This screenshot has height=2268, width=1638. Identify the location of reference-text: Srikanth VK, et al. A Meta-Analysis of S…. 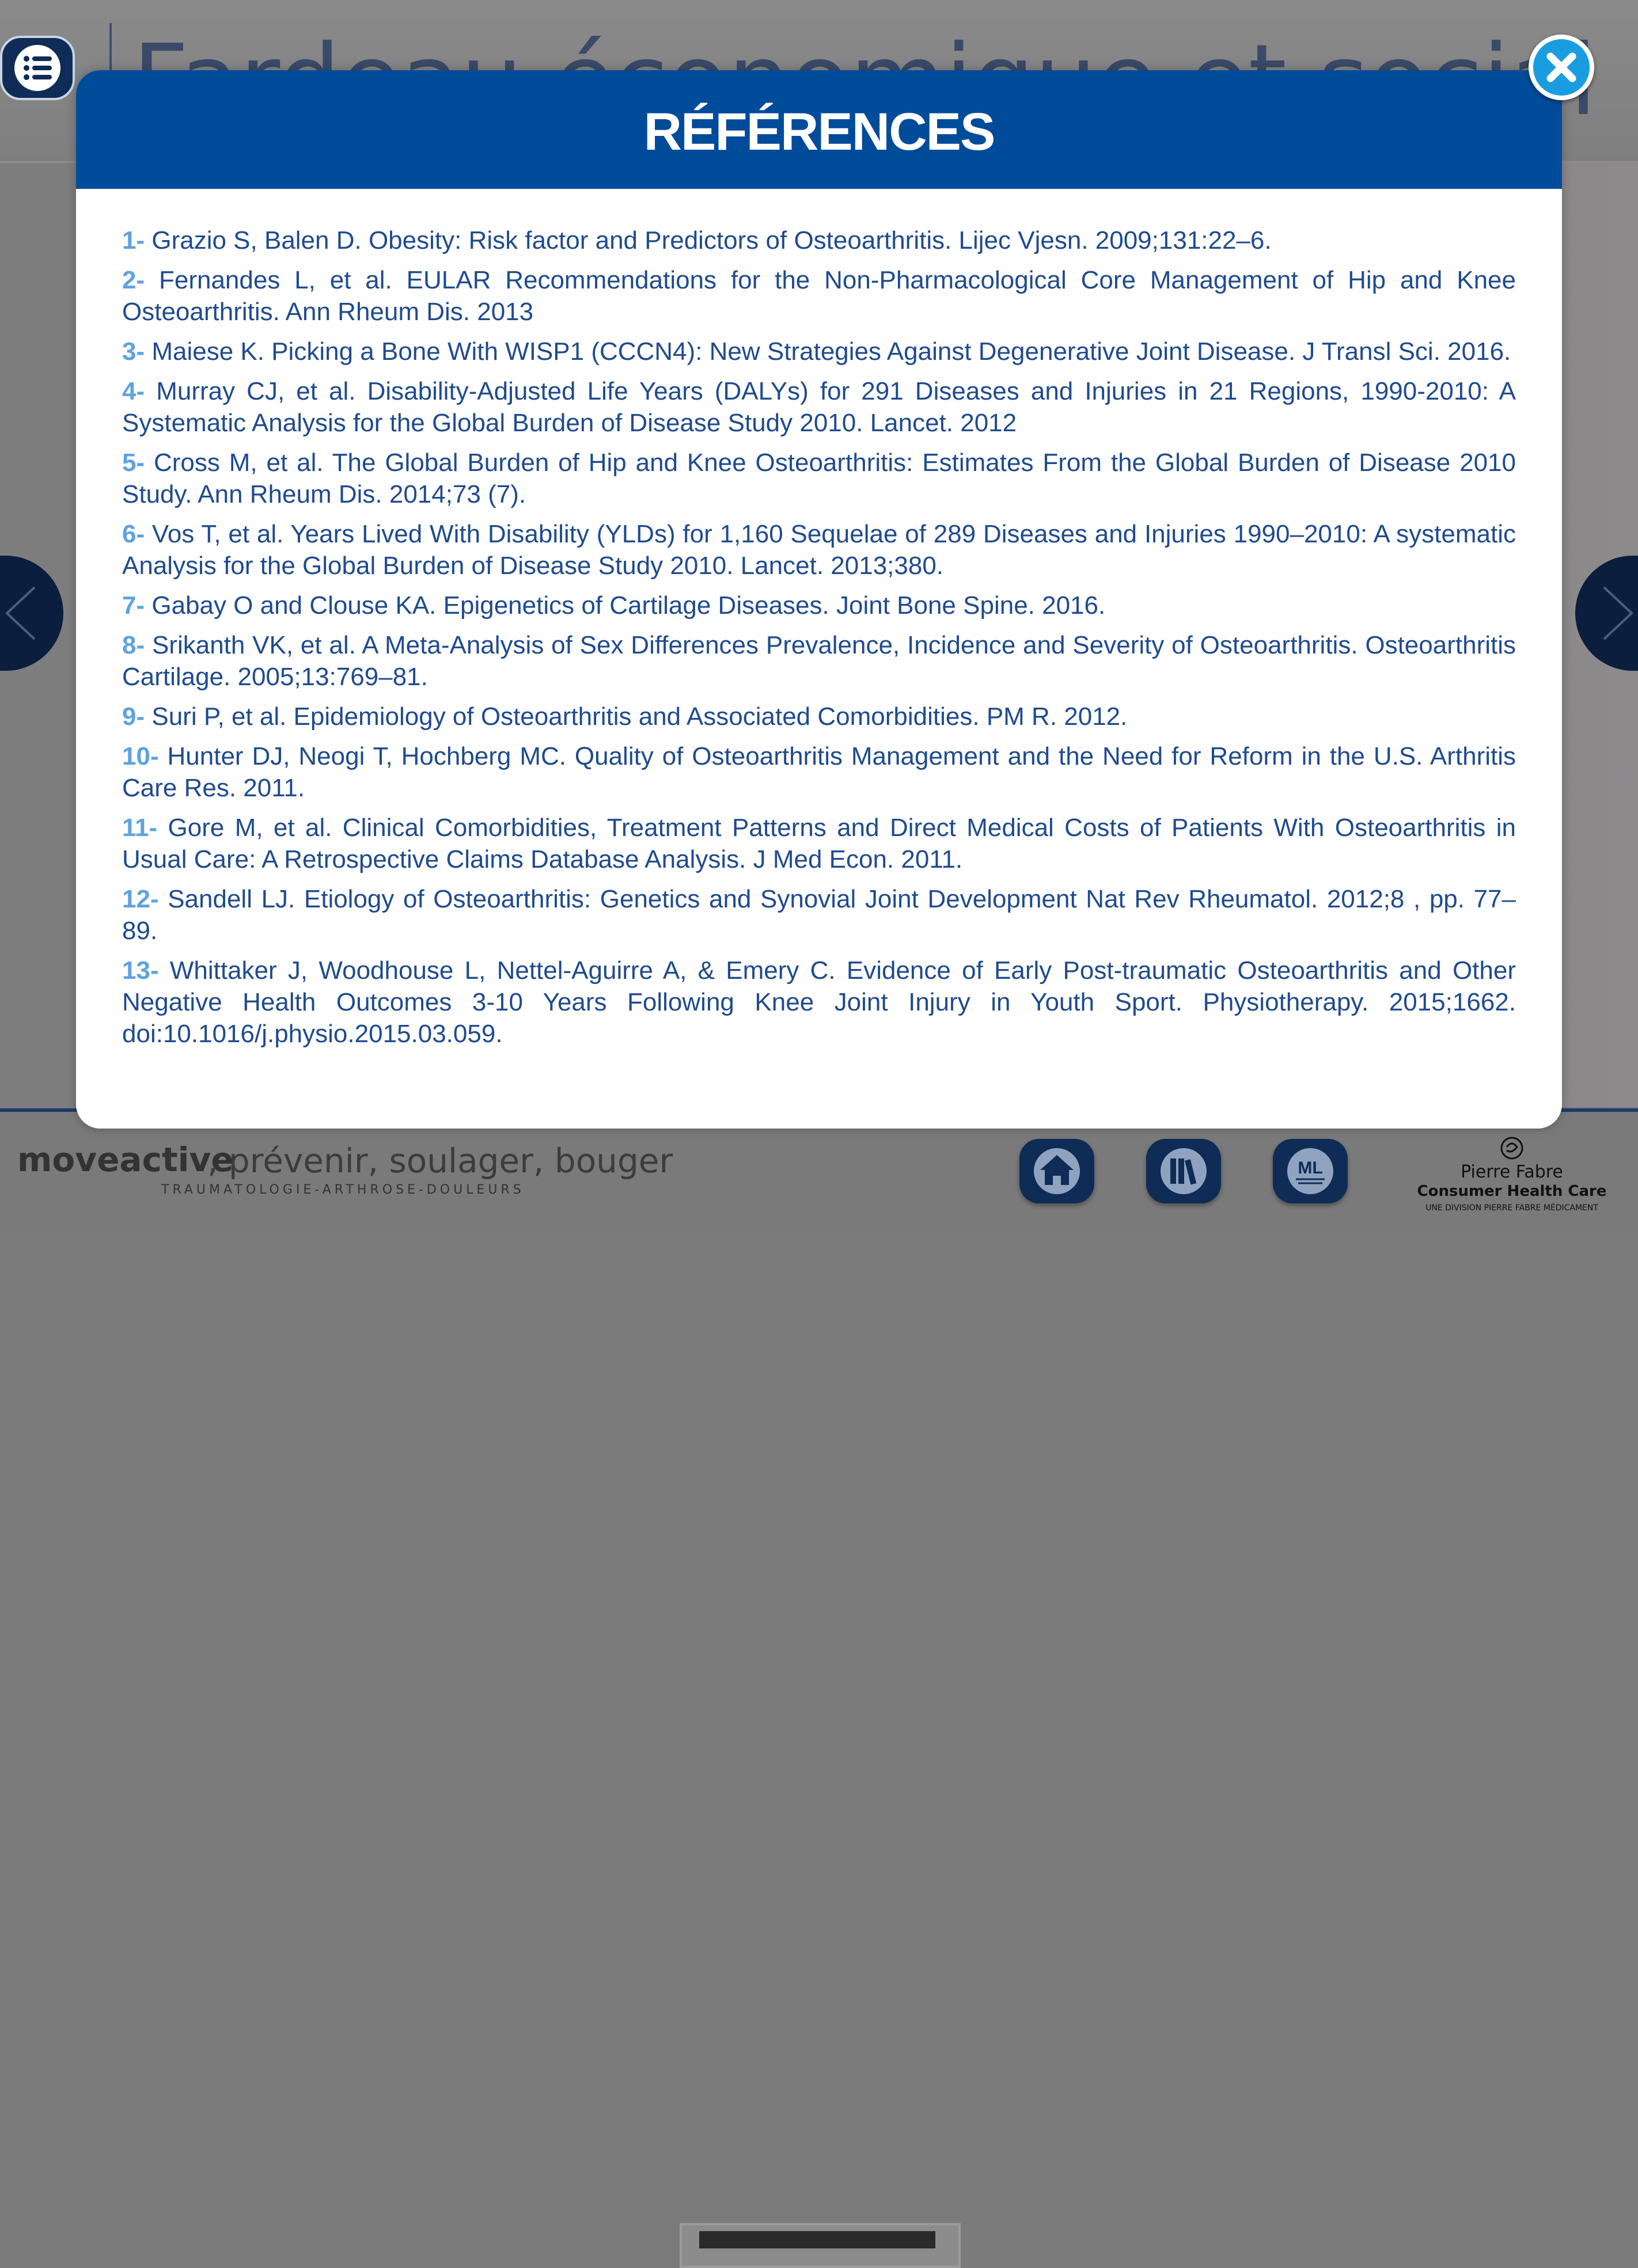
(819, 661).